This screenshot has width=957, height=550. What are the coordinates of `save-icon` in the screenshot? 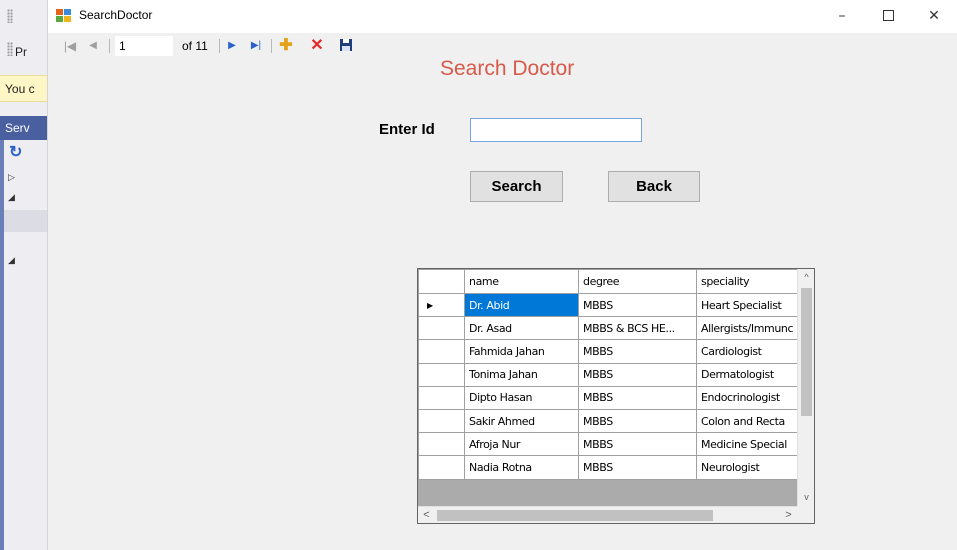 It's located at (346, 45).